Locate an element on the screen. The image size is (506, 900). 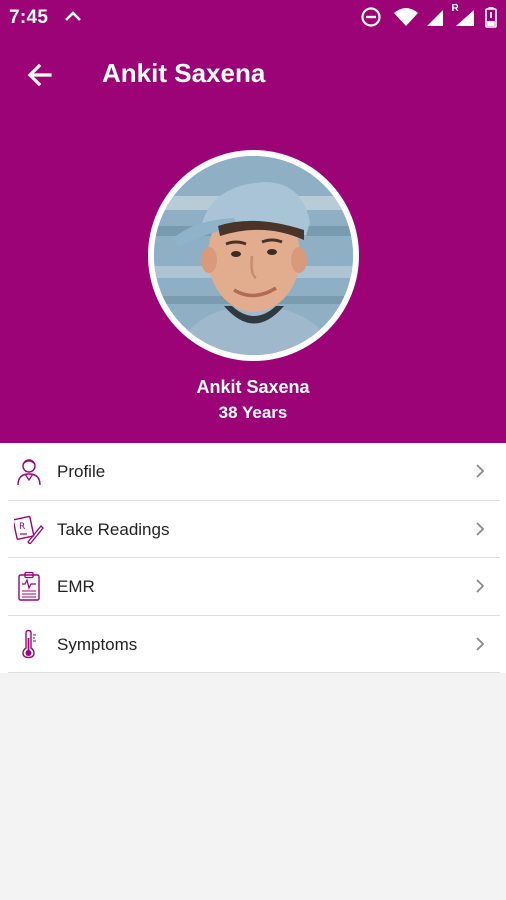
user-icon is located at coordinates (29, 471).